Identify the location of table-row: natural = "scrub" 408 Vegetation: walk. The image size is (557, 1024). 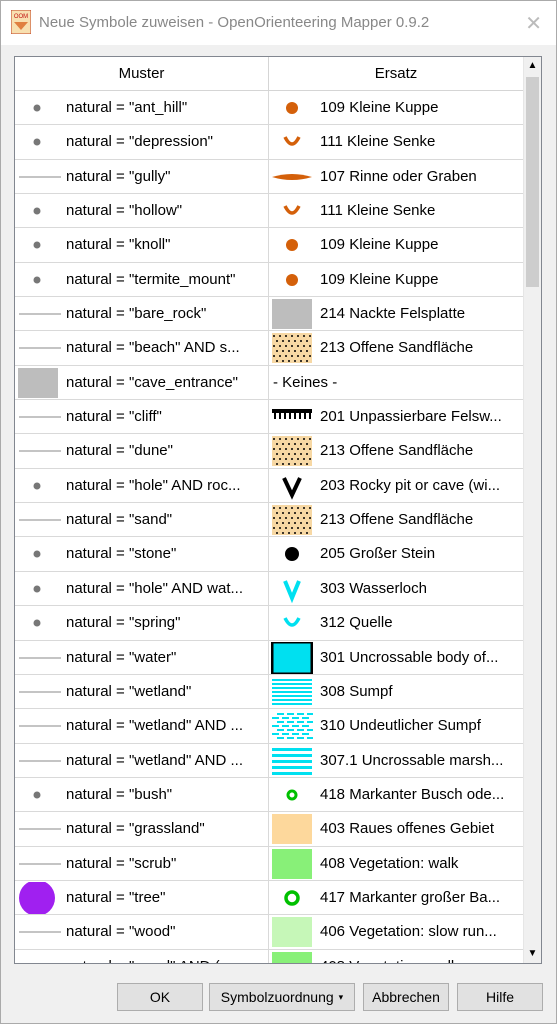
(269, 863).